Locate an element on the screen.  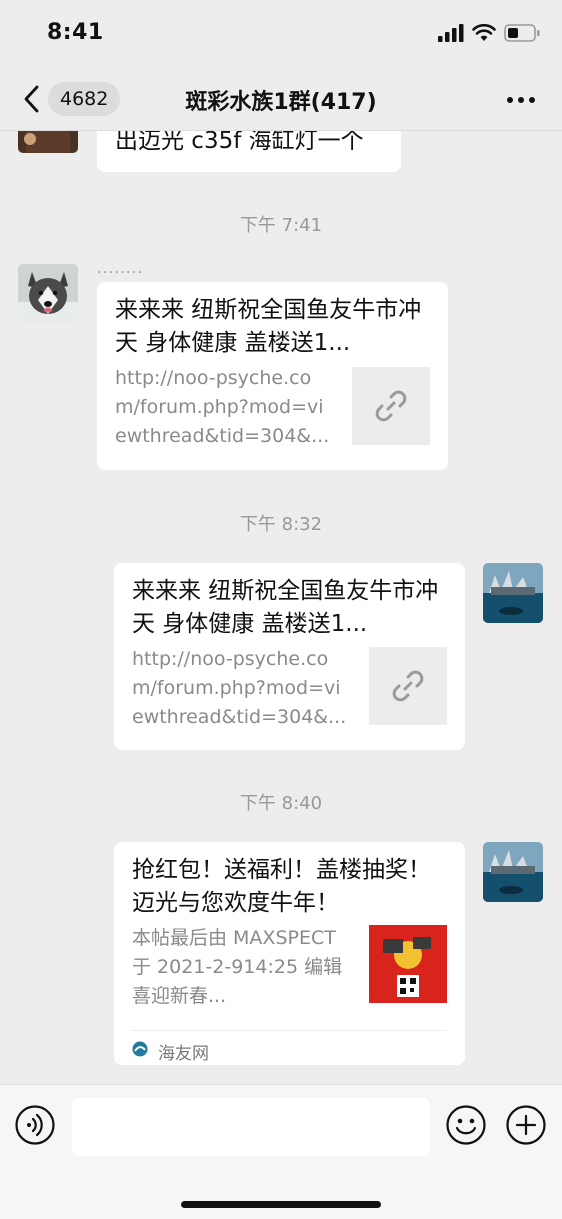
home-indicator is located at coordinates (281, 1204).